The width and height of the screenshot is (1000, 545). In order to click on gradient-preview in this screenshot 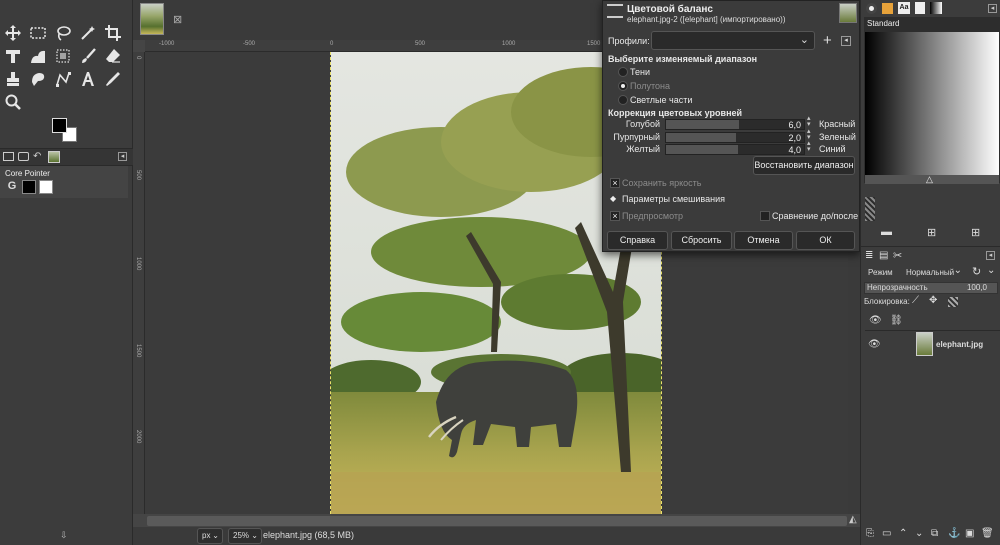, I will do `click(932, 103)`.